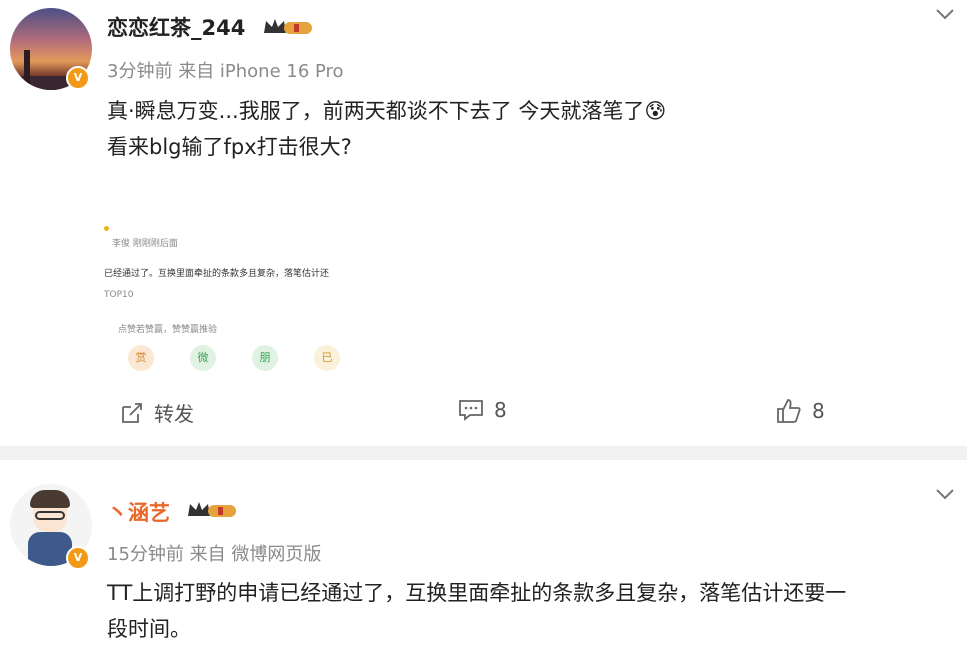 The height and width of the screenshot is (655, 967). I want to click on thumb-moments-icon: 朋, so click(265, 358).